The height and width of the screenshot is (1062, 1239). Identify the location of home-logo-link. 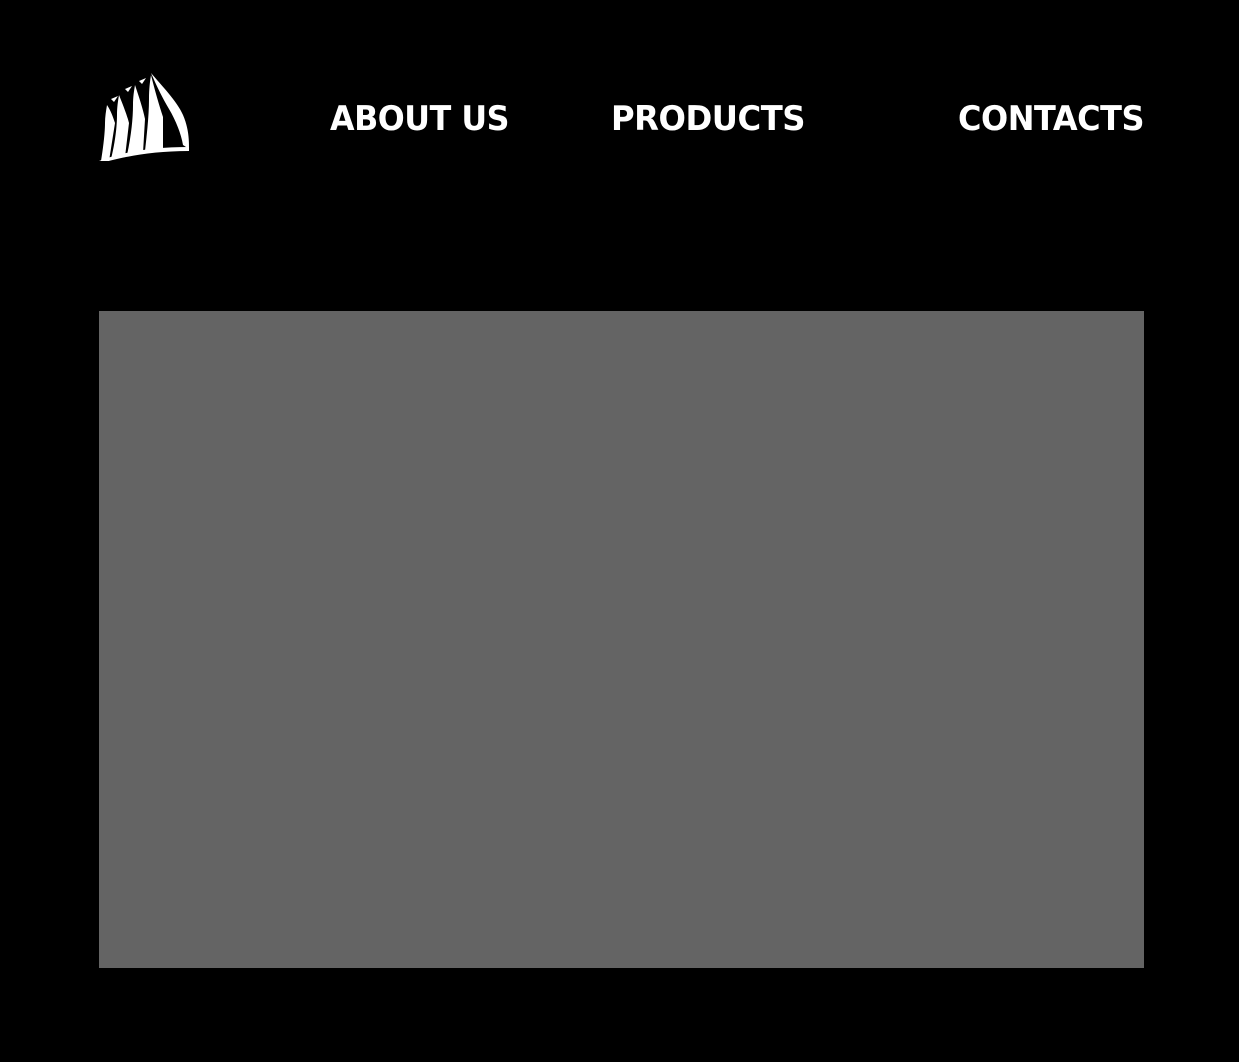
(145, 116).